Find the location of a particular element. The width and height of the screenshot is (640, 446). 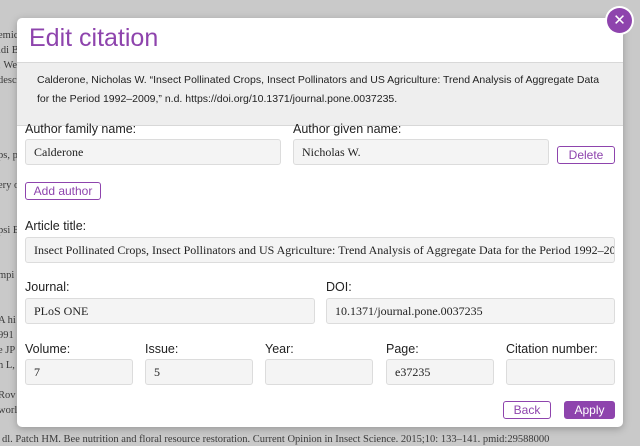

year-input is located at coordinates (319, 372).